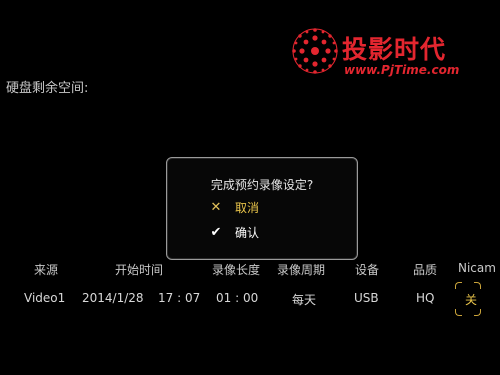  Describe the element at coordinates (425, 270) in the screenshot. I see `column-header-quality: 品质` at that location.